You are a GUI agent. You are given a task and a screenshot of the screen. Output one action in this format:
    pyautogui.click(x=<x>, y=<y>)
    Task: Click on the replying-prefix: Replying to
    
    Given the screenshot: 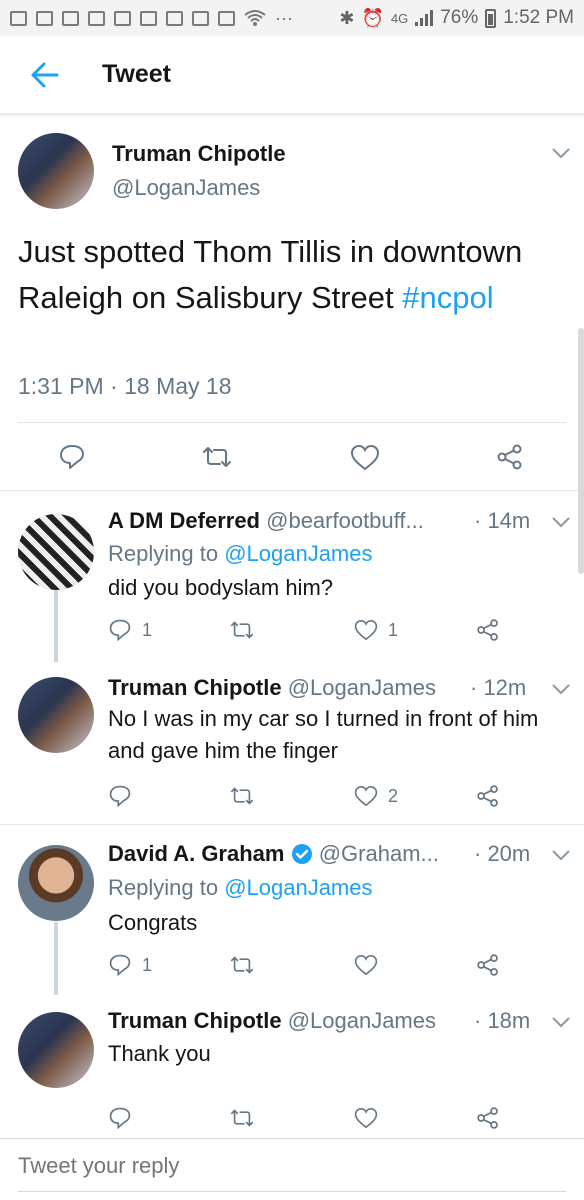 What is the action you would take?
    pyautogui.click(x=166, y=553)
    